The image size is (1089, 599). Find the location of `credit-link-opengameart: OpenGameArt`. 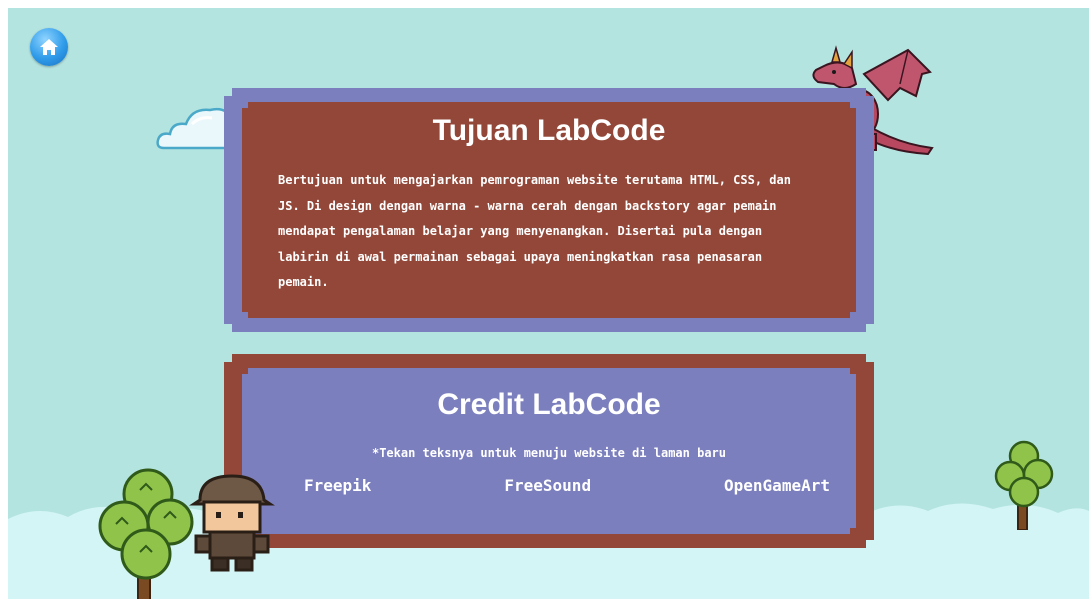

credit-link-opengameart: OpenGameArt is located at coordinates (777, 485).